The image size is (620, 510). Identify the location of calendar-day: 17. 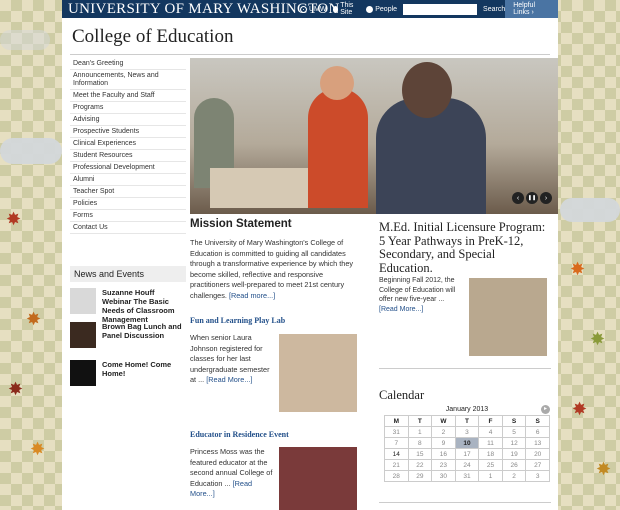
(467, 454).